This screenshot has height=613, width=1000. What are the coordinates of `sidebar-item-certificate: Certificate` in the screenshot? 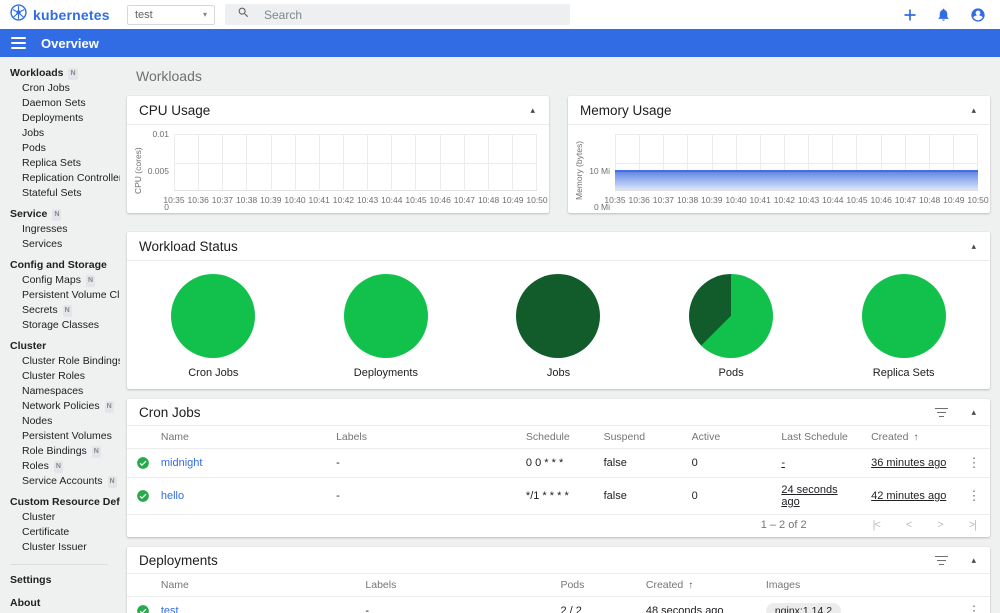 It's located at (65, 532).